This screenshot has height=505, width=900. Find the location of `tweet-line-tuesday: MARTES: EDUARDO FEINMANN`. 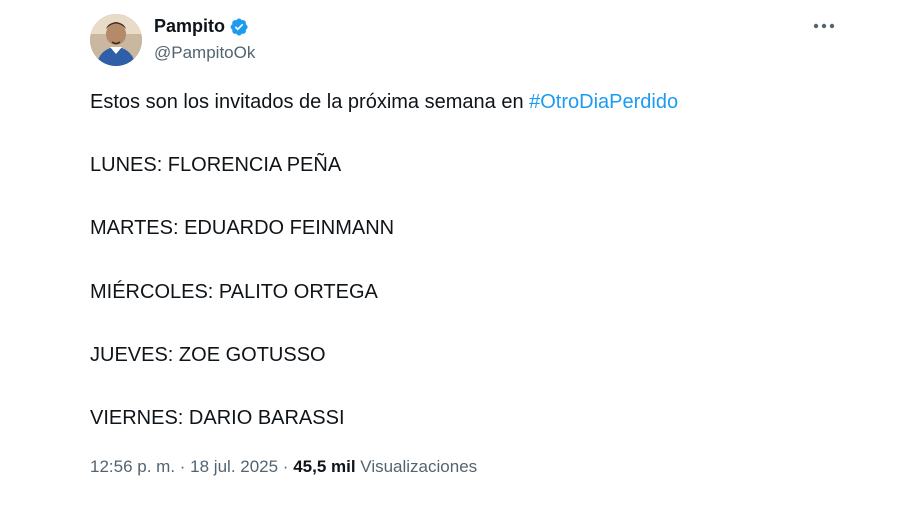

tweet-line-tuesday: MARTES: EDUARDO FEINMANN is located at coordinates (242, 228).